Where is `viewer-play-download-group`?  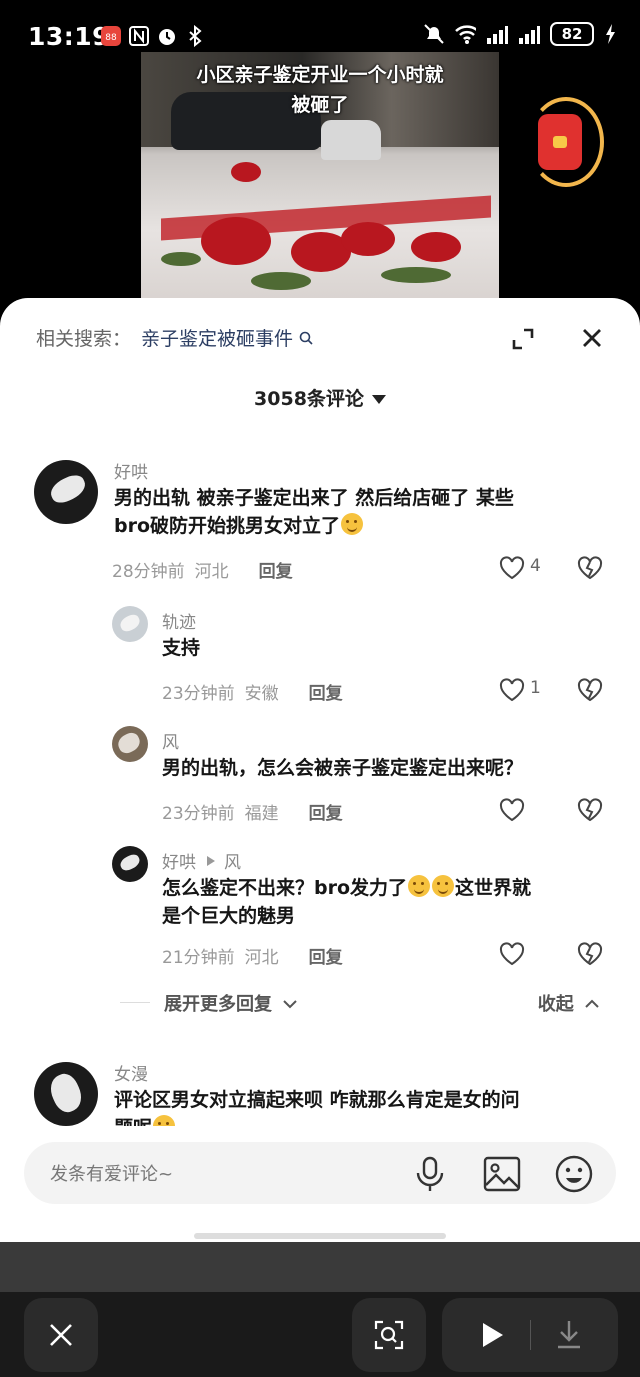 viewer-play-download-group is located at coordinates (530, 1335).